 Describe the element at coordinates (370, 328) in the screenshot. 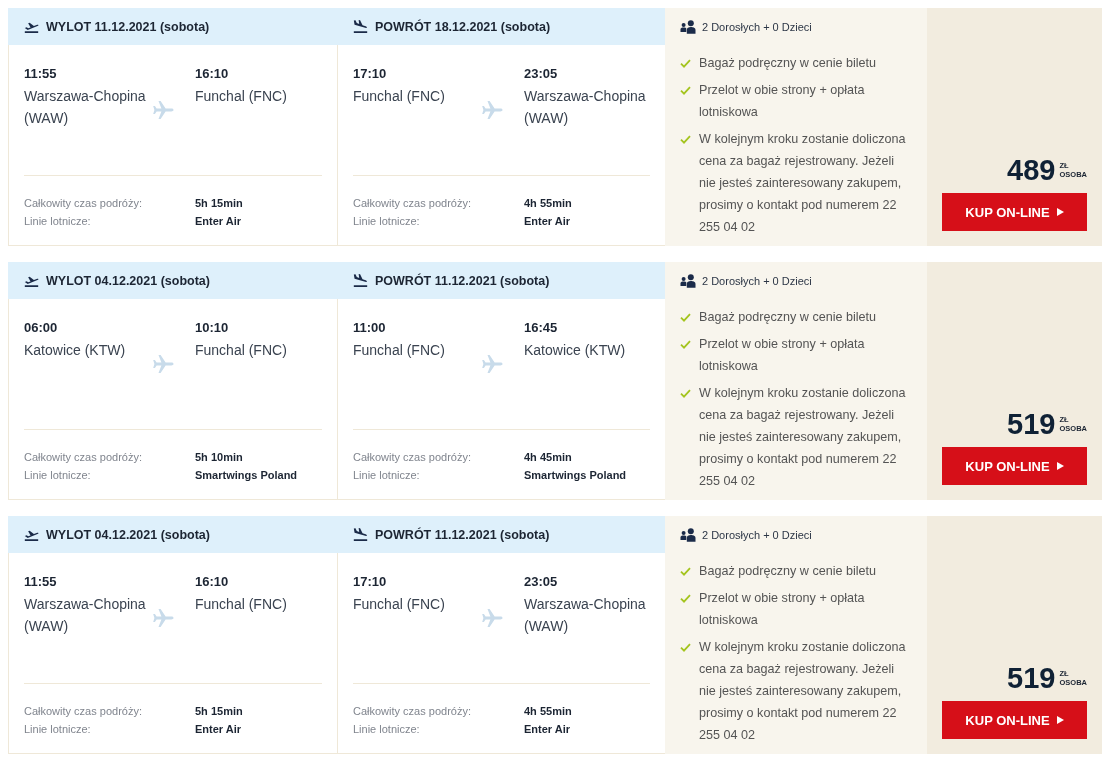

I see `departure-time: 11:00` at that location.